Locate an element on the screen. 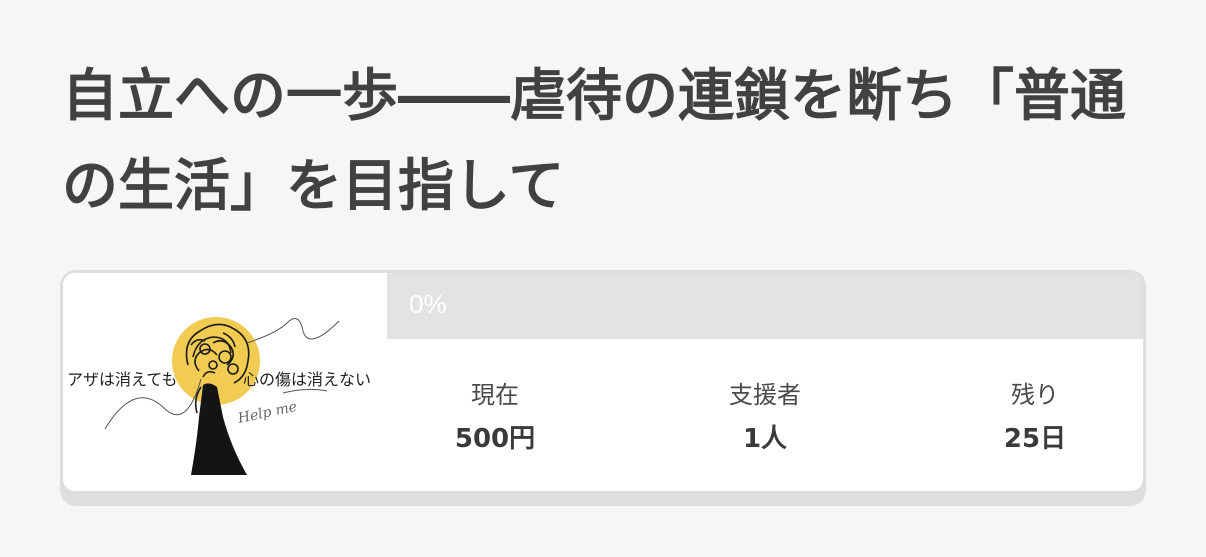 This screenshot has height=557, width=1206. stat-label: 残り is located at coordinates (1035, 395).